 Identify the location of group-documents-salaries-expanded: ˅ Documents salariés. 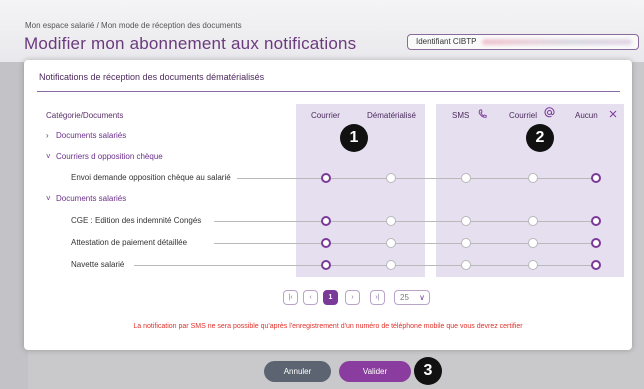
(86, 198).